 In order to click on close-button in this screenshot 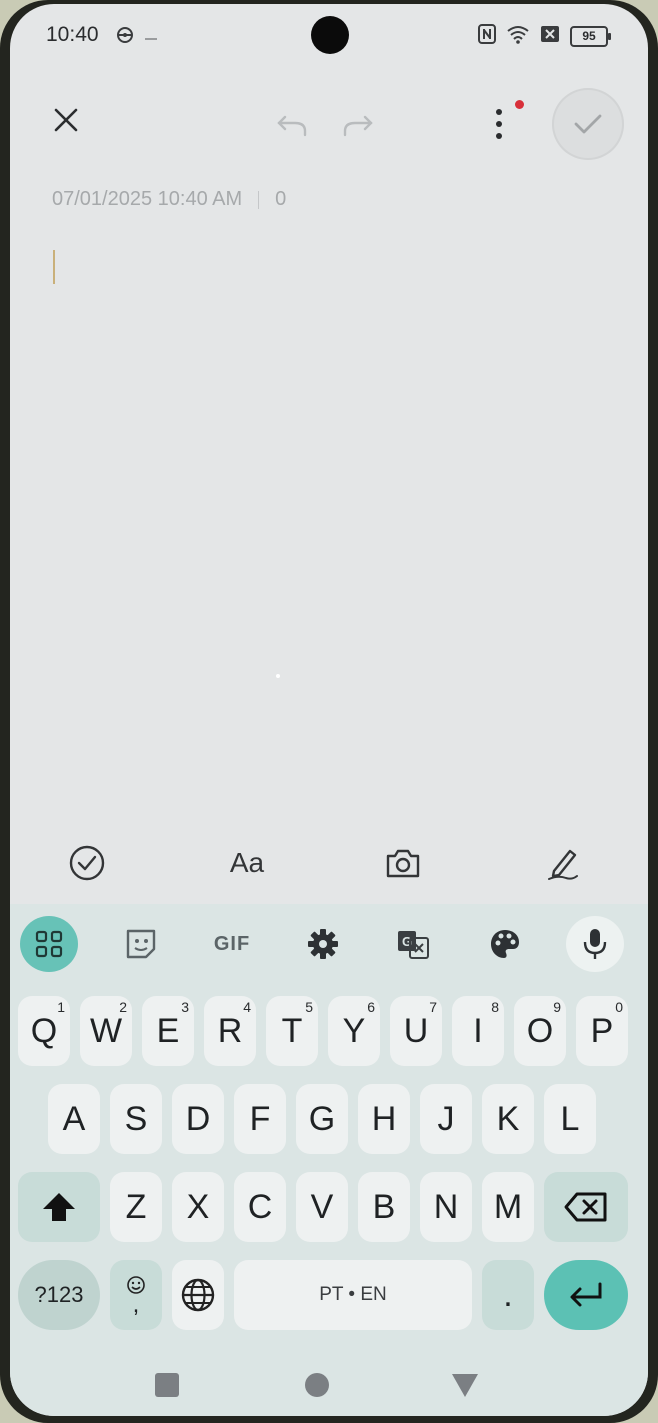, I will do `click(66, 120)`.